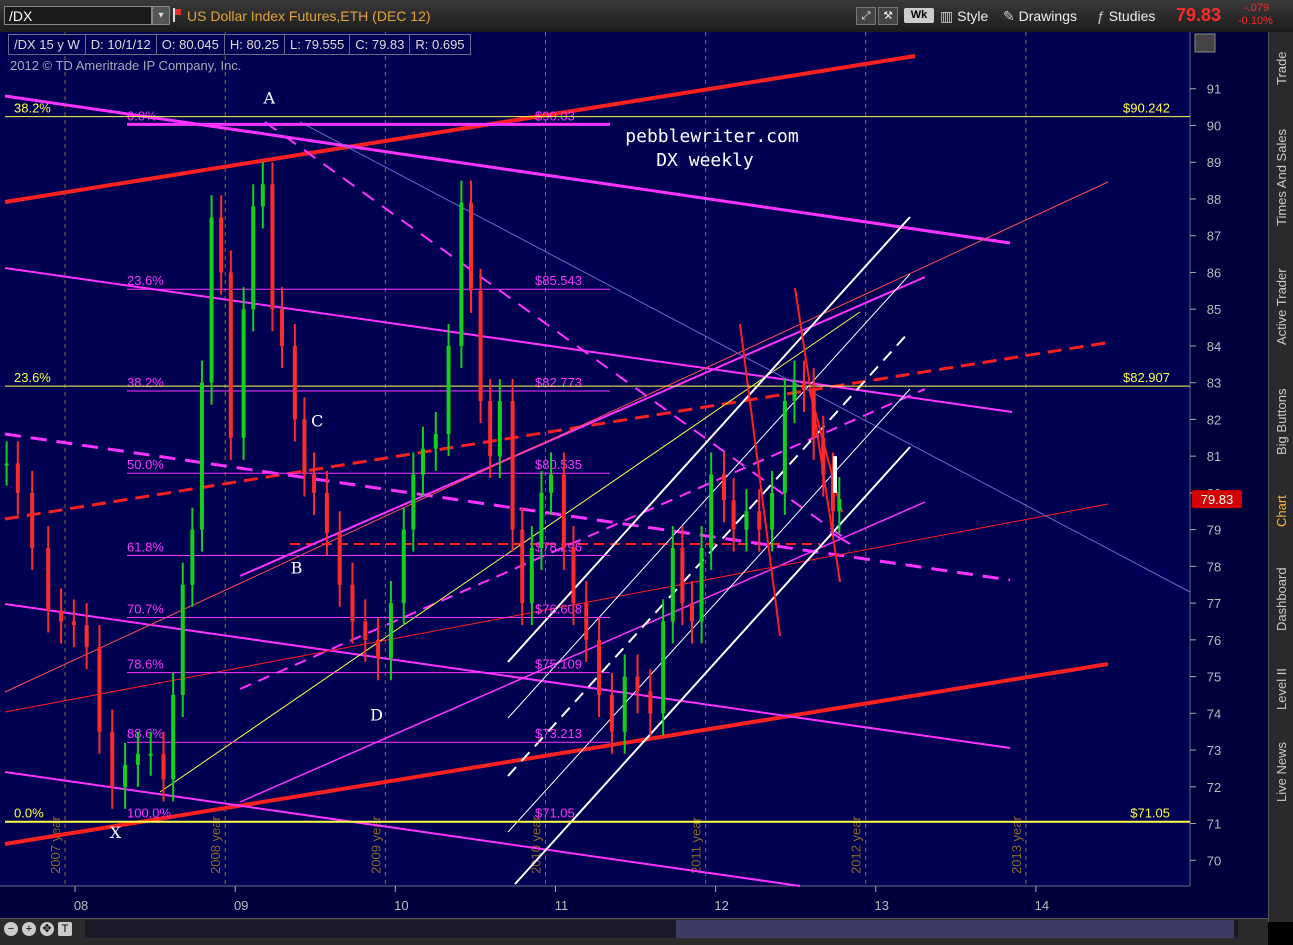  Describe the element at coordinates (555, 115) in the screenshot. I see `fib-price-label: $90.03` at that location.